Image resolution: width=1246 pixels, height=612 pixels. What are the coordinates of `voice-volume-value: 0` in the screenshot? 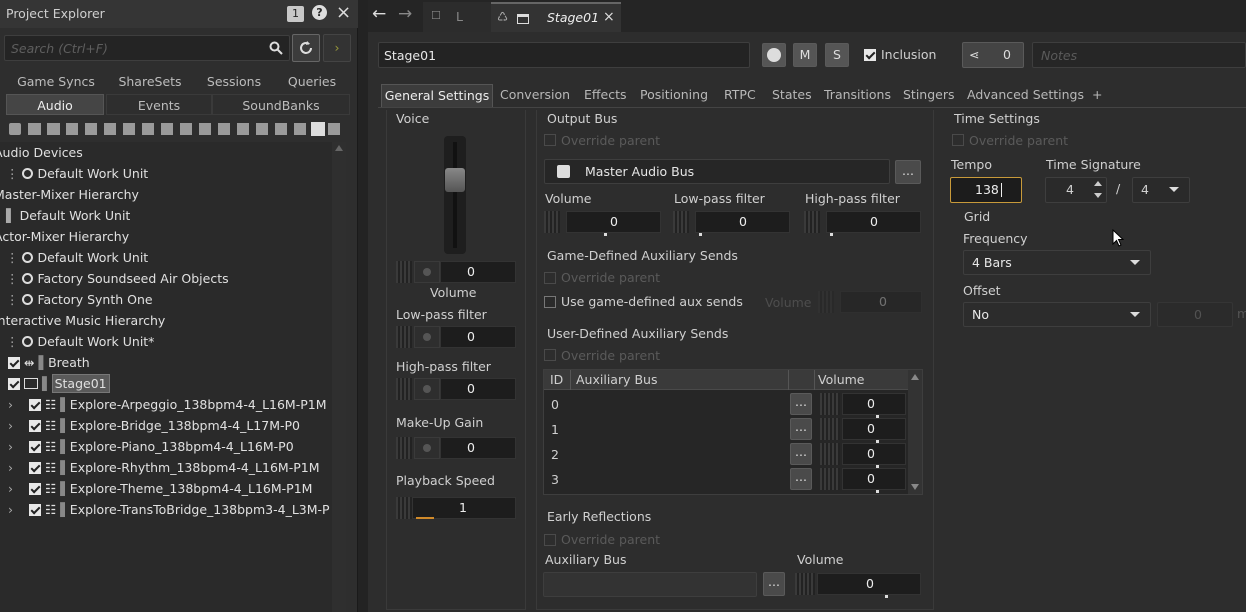 It's located at (478, 272).